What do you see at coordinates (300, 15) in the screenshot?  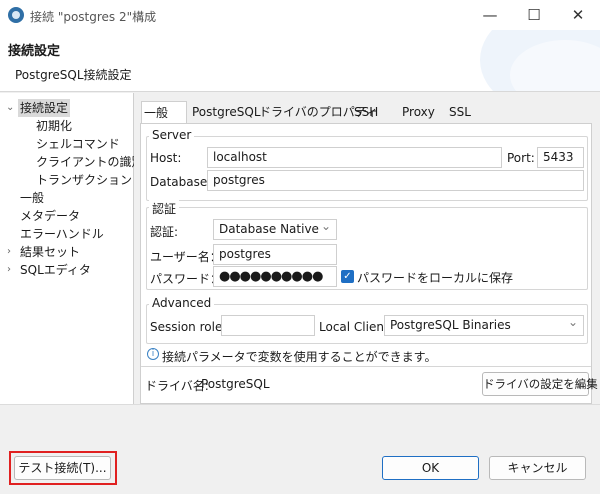 I see `title-bar: 接続 "postgres 2"構成 — ☐ ✕` at bounding box center [300, 15].